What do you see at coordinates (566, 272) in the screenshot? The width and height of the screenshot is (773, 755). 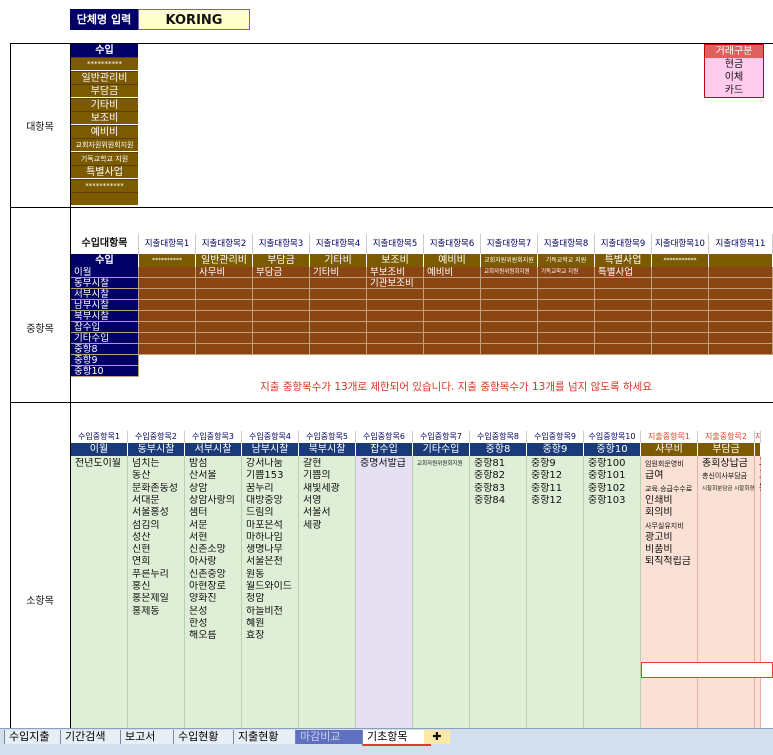 I see `expense-subcategory-cell: 기독교학교 지원` at bounding box center [566, 272].